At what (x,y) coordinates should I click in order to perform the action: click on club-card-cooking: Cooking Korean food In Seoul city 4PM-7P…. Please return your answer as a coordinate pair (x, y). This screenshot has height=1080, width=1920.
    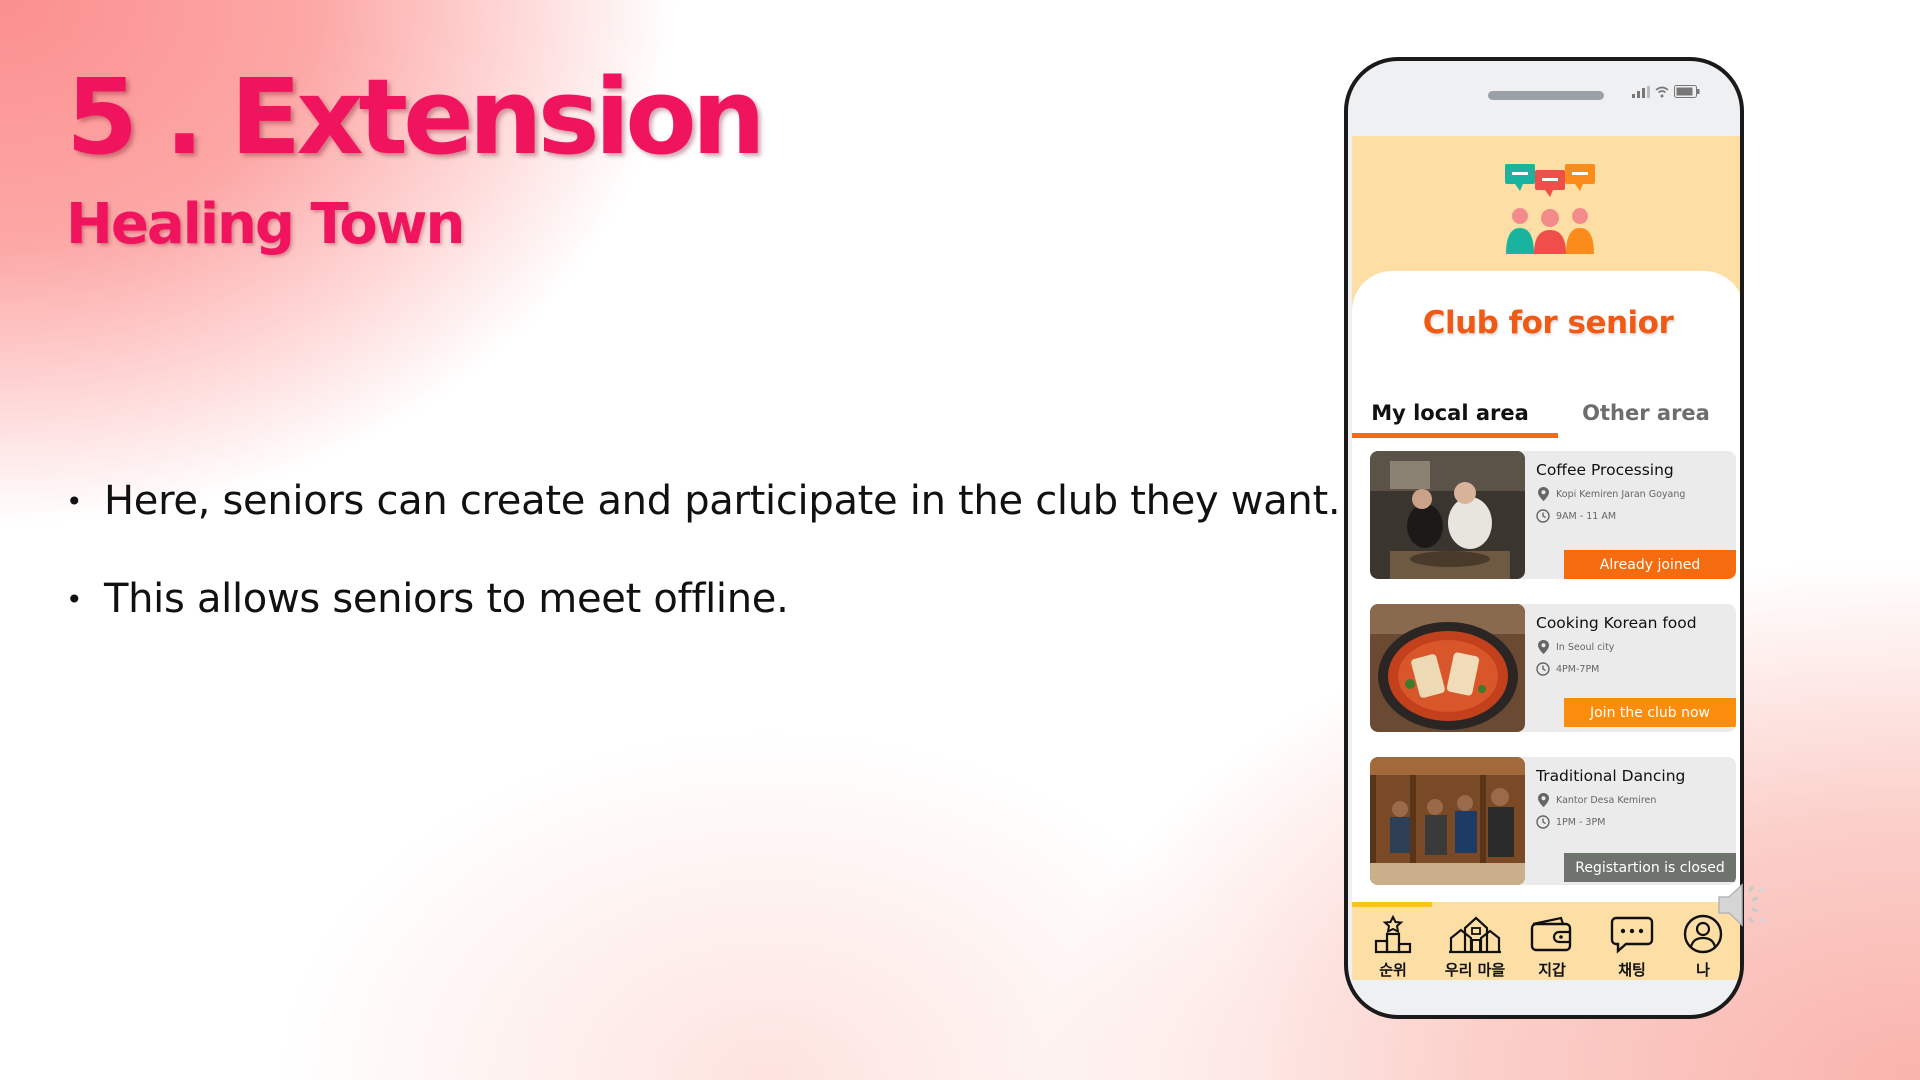
    Looking at the image, I should click on (1553, 668).